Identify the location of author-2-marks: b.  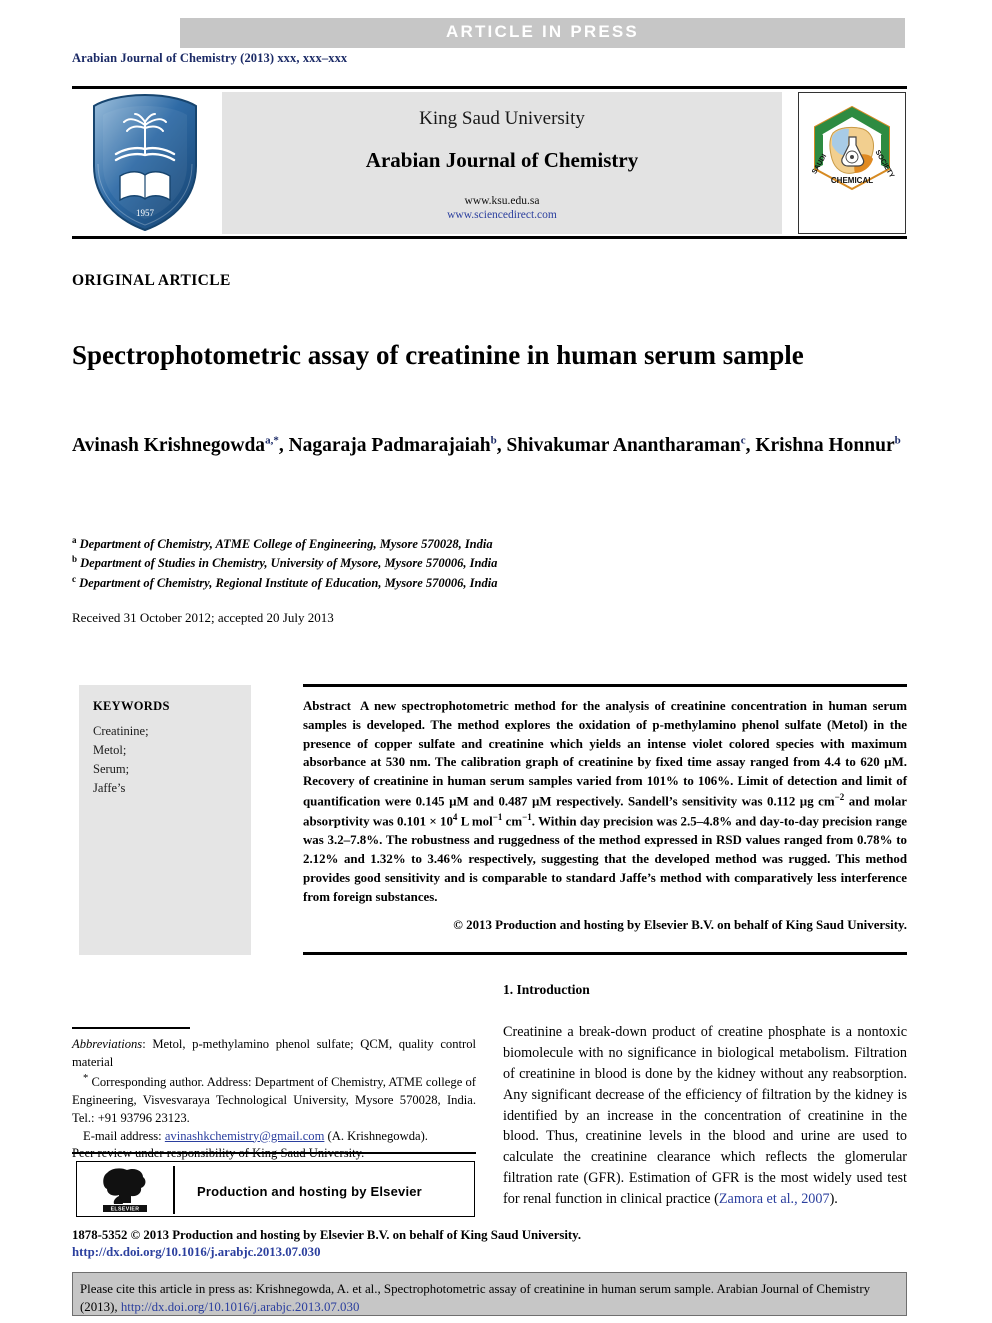
(493, 440).